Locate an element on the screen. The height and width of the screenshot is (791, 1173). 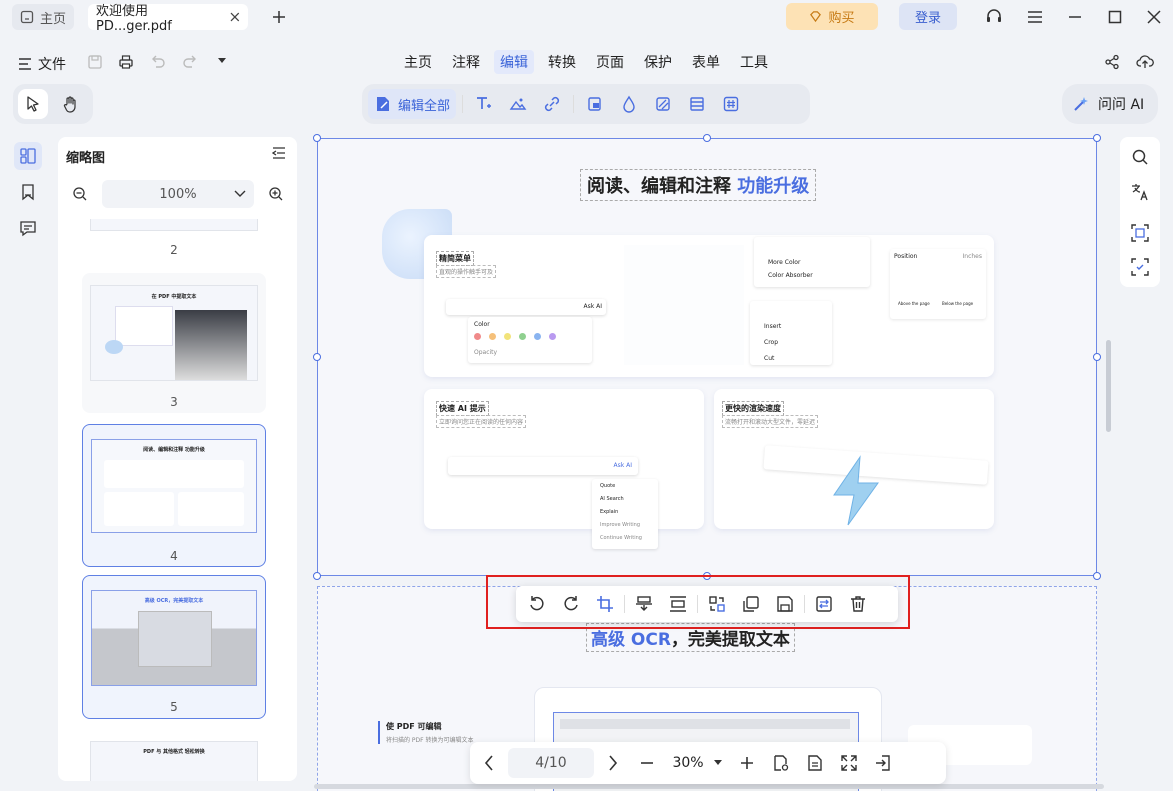
cursor-tools is located at coordinates (53, 104).